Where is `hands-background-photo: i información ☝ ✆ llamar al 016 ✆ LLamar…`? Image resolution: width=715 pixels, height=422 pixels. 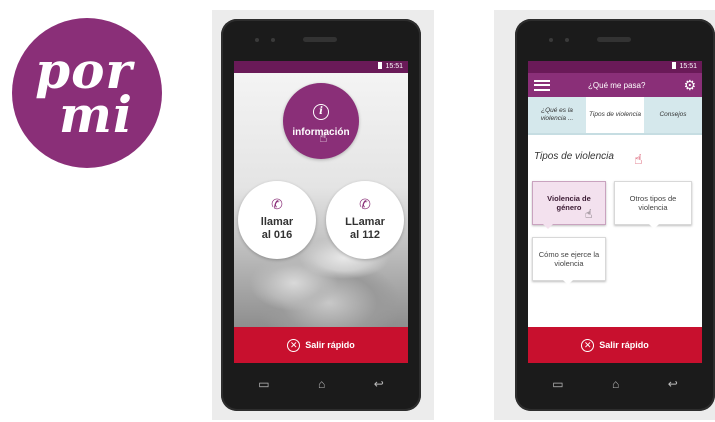 hands-background-photo: i información ☝ ✆ llamar al 016 ✆ LLamar… is located at coordinates (321, 200).